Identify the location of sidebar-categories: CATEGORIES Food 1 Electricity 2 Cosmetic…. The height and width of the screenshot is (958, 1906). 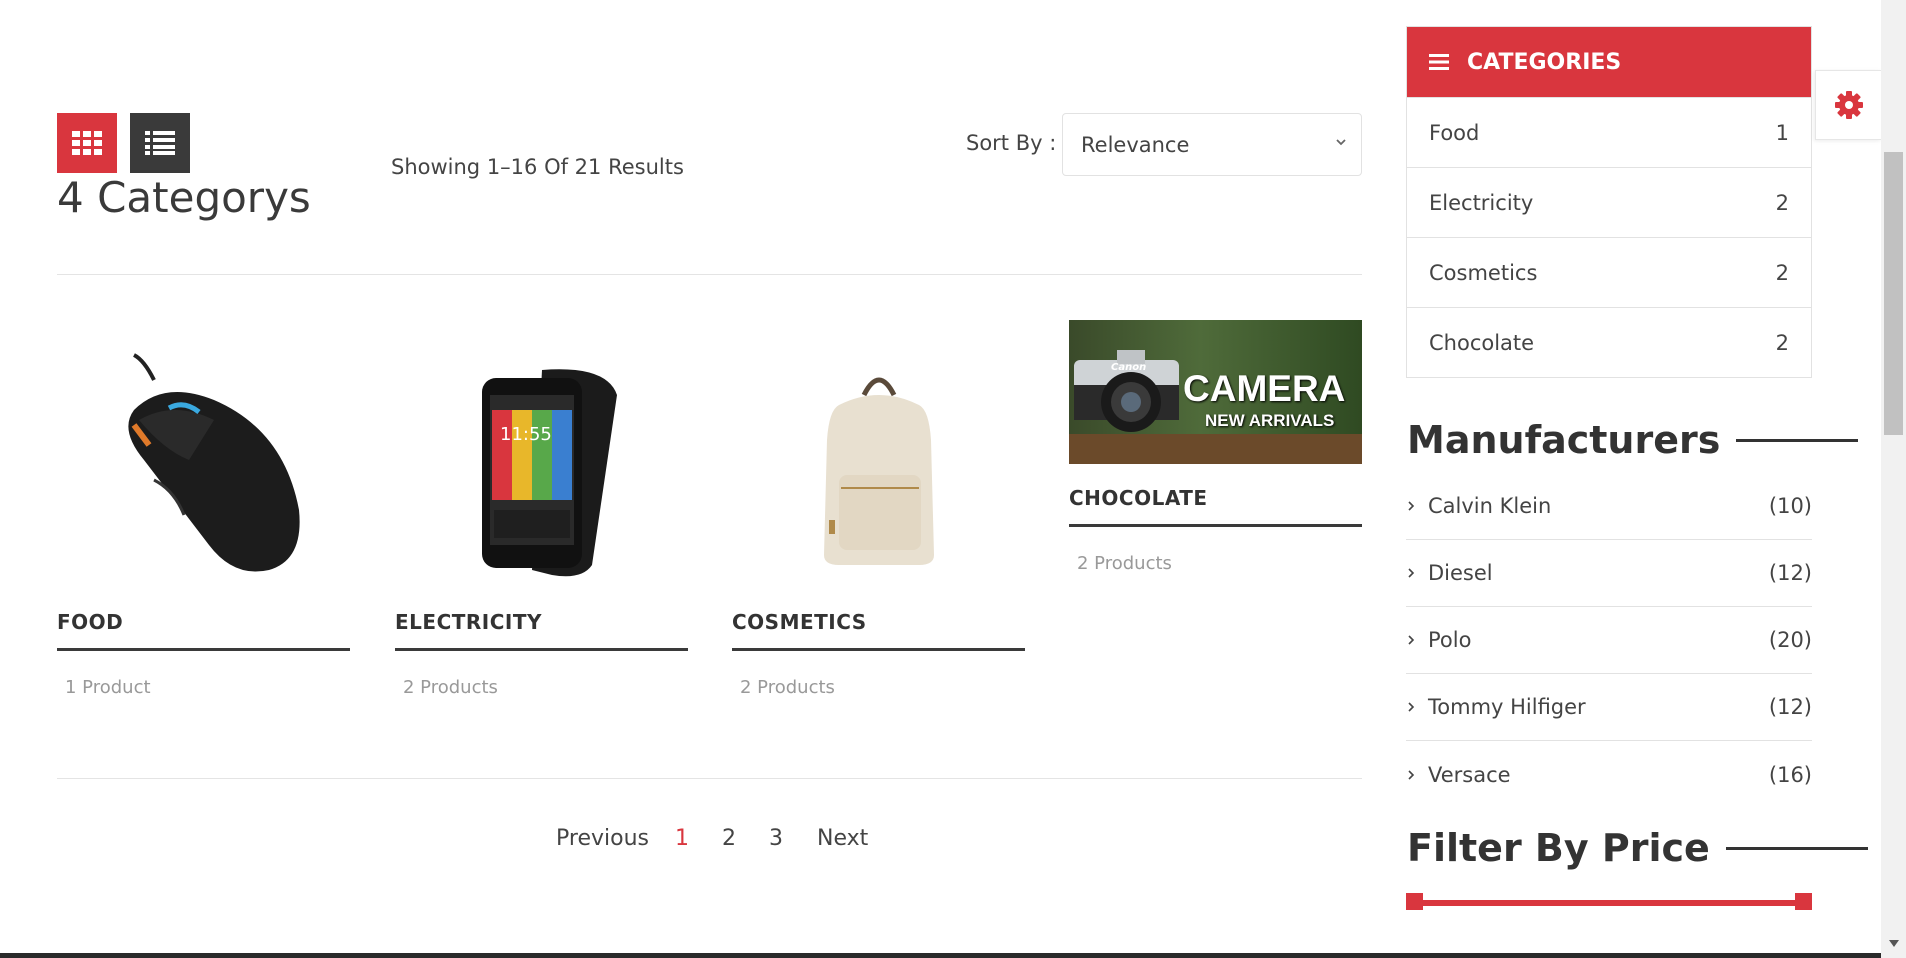
(1609, 202).